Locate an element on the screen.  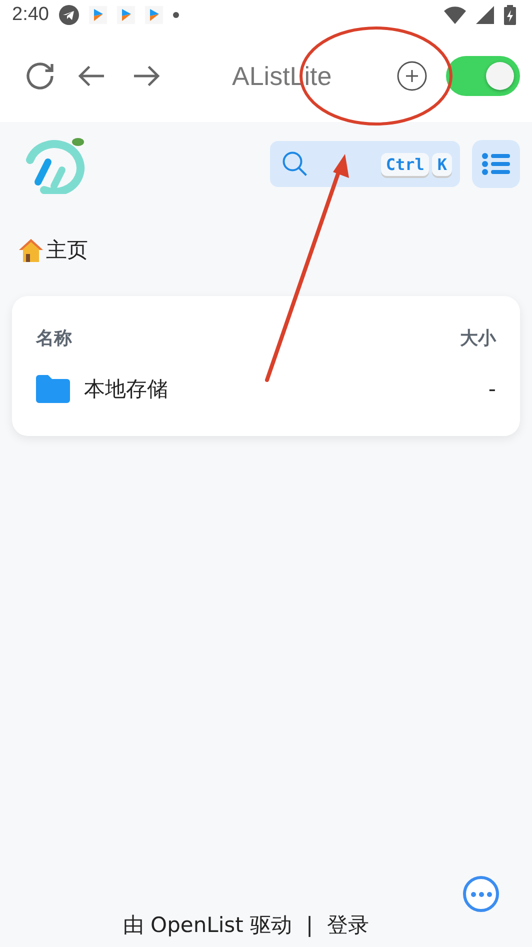
file-name: 本地存储 is located at coordinates (126, 389).